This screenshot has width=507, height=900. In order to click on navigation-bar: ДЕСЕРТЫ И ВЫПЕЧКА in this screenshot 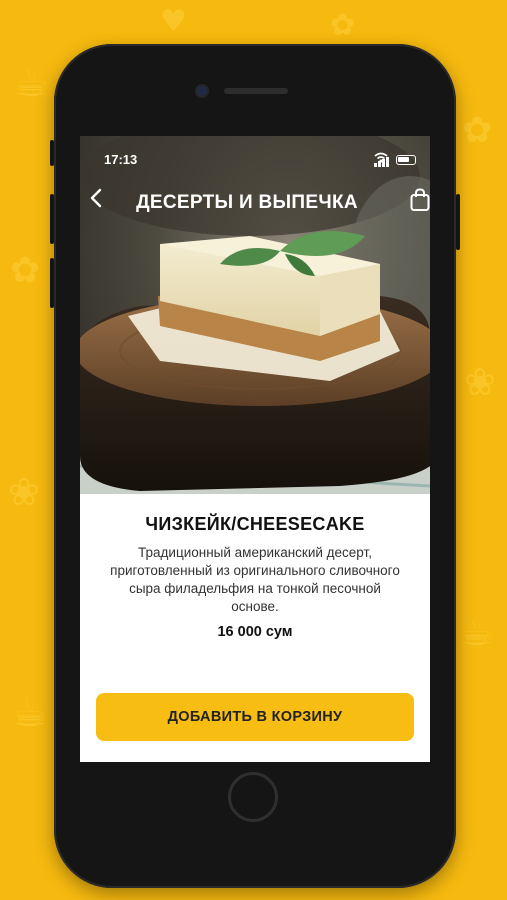, I will do `click(255, 202)`.